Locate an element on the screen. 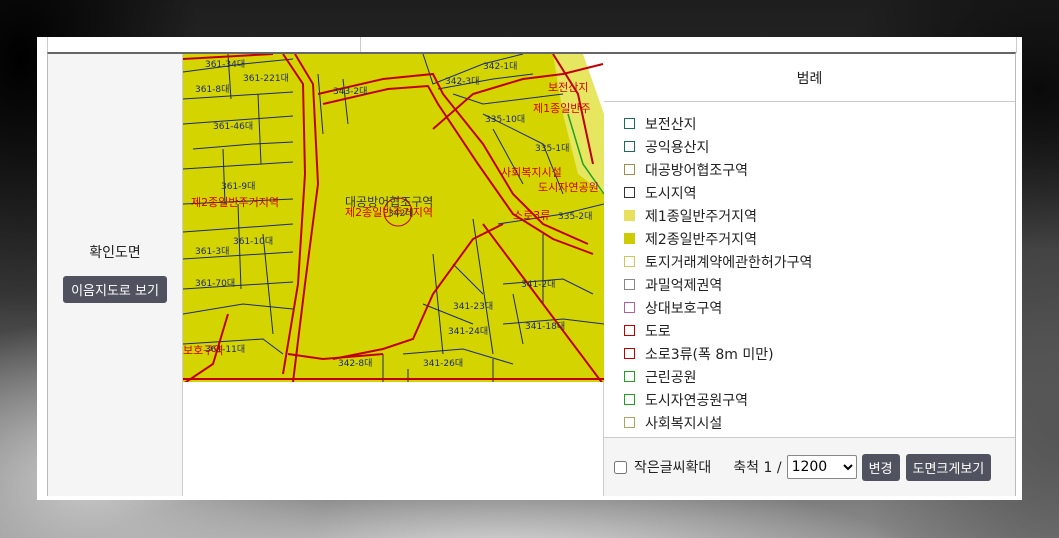 The image size is (1059, 538). parcel-label: 341-18대 is located at coordinates (545, 326).